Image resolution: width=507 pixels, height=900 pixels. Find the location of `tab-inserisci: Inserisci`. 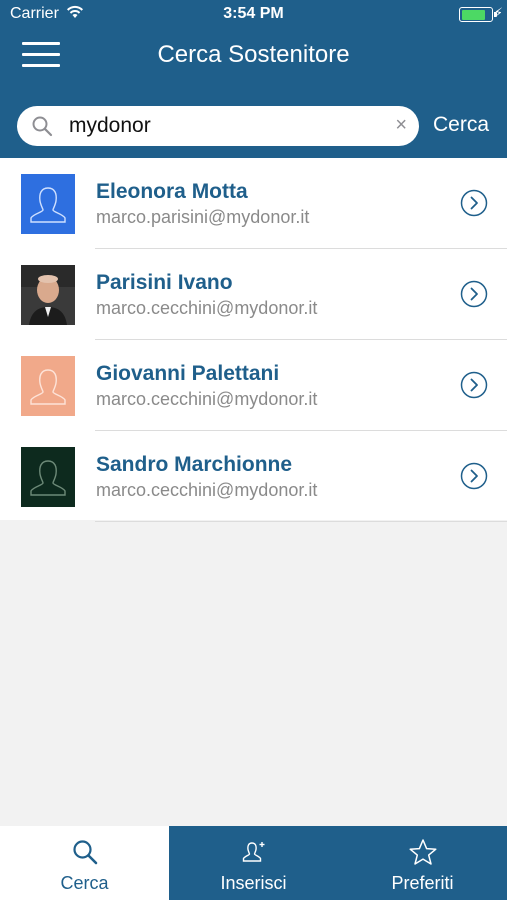

tab-inserisci: Inserisci is located at coordinates (253, 863).